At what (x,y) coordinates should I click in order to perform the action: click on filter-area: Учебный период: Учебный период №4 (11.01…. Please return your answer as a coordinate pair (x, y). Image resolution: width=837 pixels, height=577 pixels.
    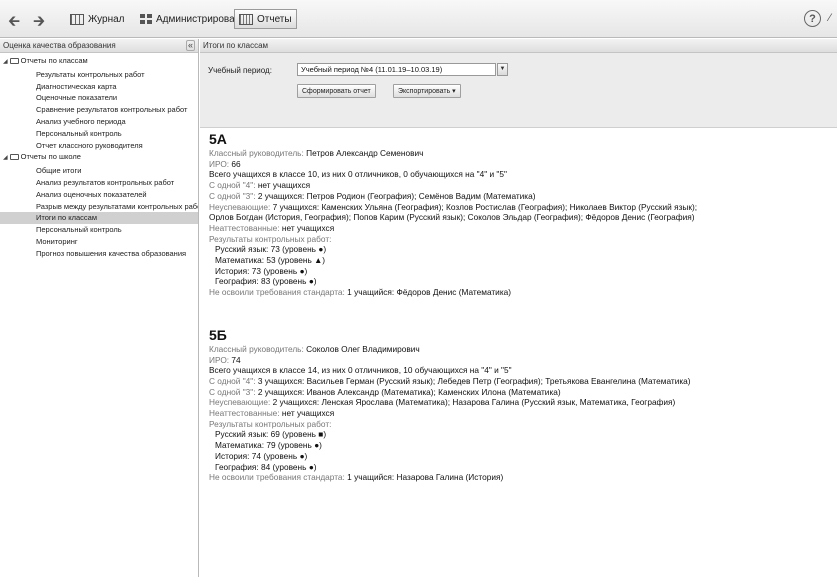
    Looking at the image, I should click on (518, 90).